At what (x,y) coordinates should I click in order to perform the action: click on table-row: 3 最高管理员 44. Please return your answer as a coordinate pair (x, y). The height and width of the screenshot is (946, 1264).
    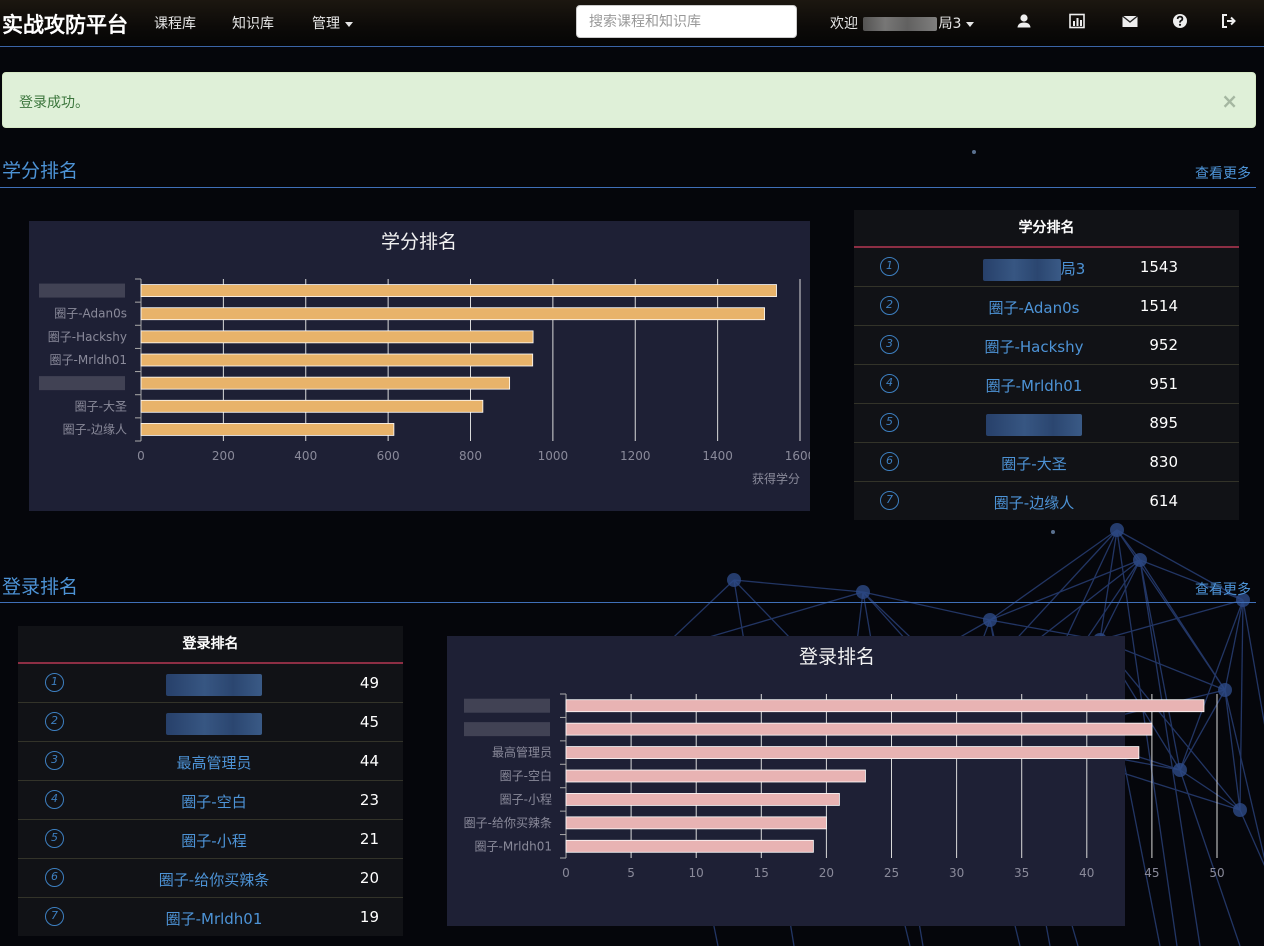
    Looking at the image, I should click on (210, 761).